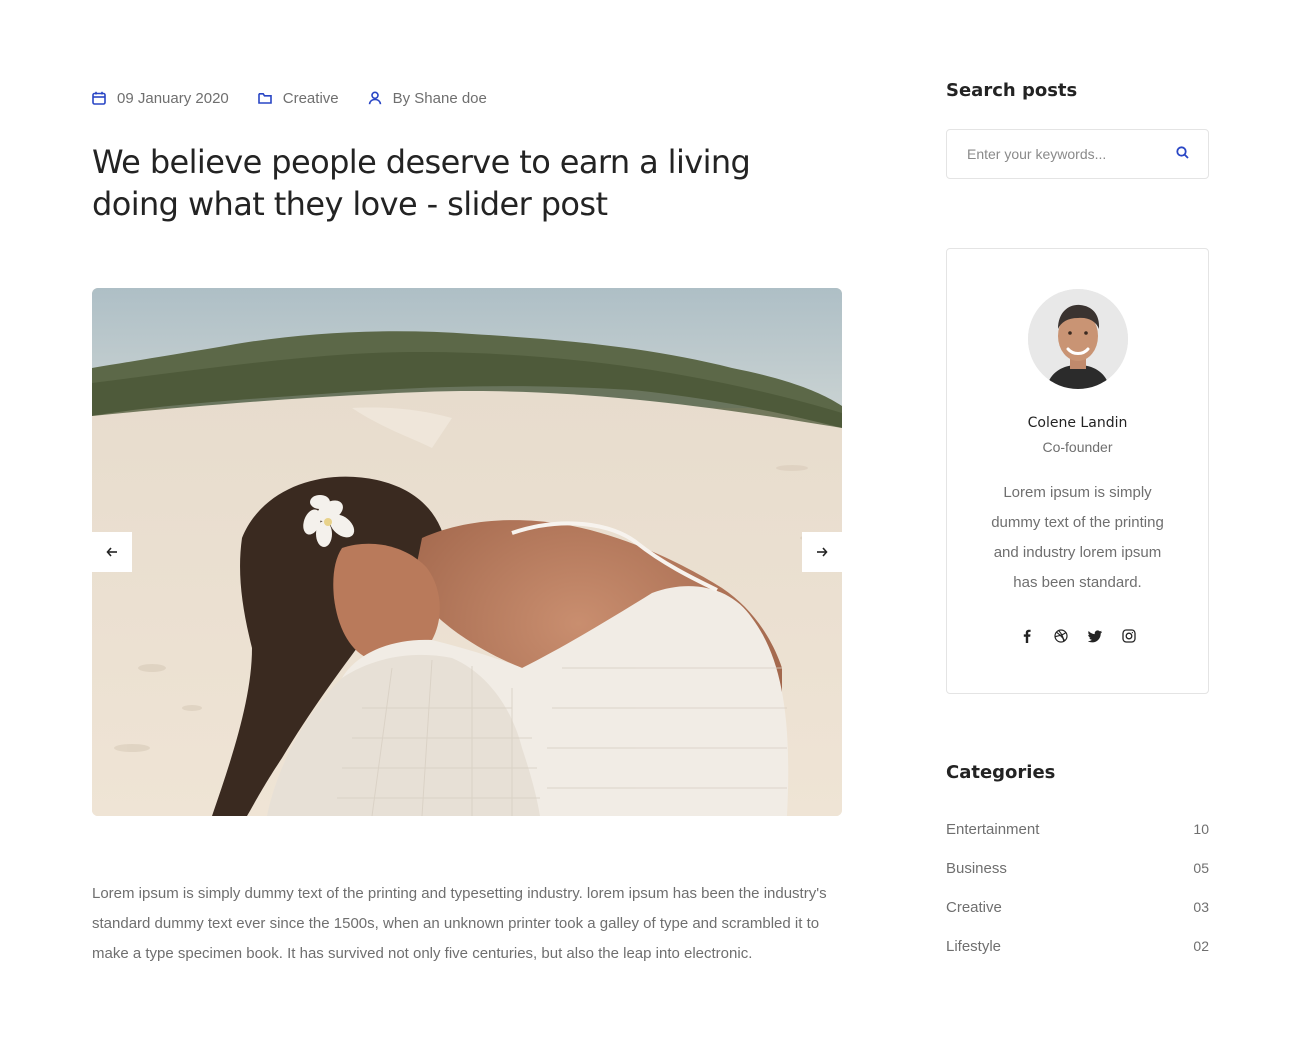 This screenshot has width=1300, height=1051. I want to click on category-label: Business, so click(976, 868).